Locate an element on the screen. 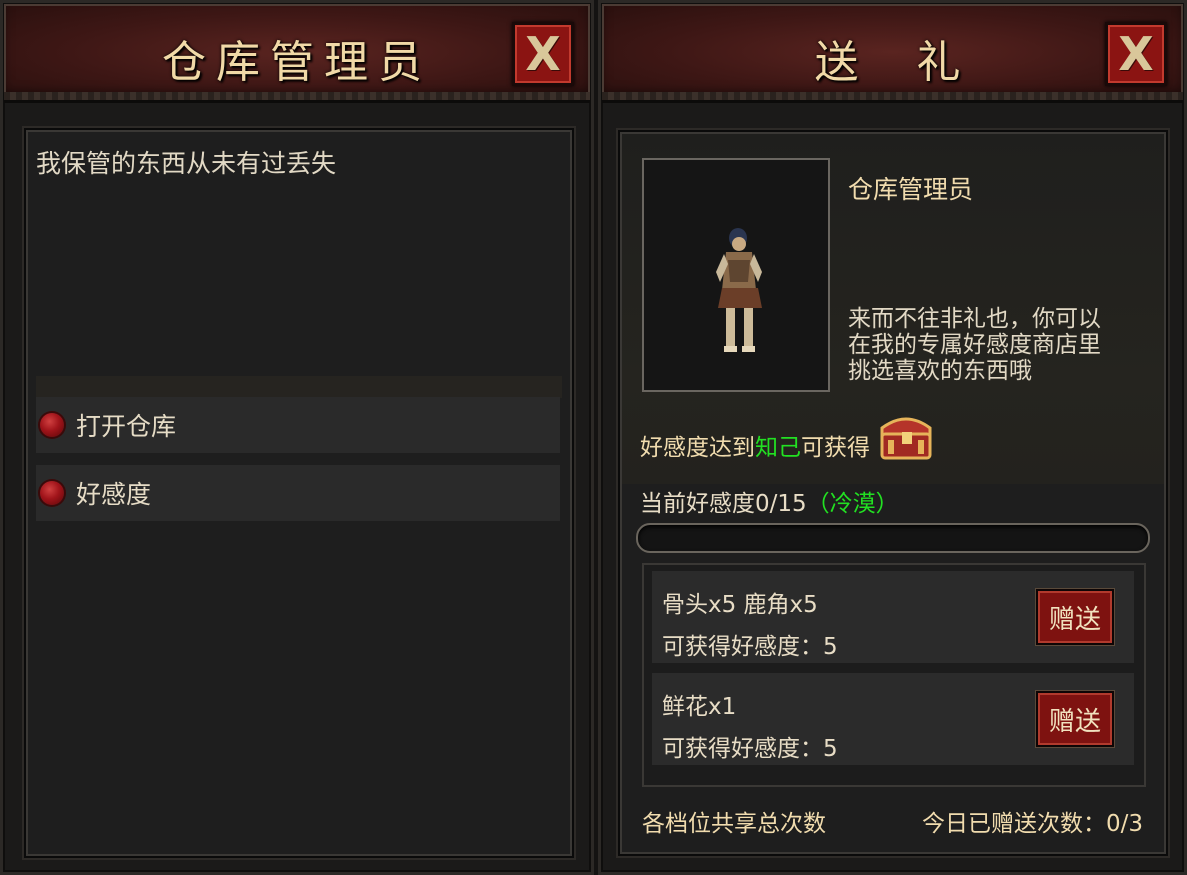 The image size is (1187, 875). current-favorability: 当前好感度0/15（冷漠） is located at coordinates (769, 501).